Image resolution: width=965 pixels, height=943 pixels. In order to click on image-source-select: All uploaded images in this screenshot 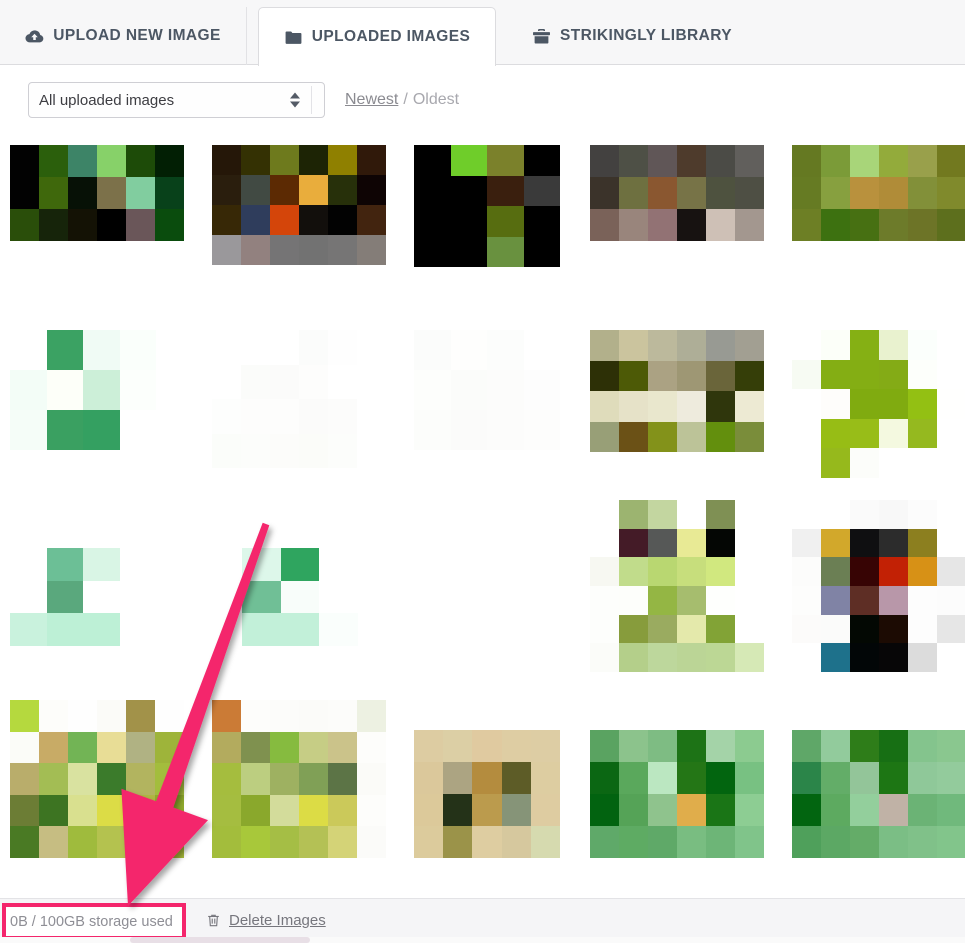, I will do `click(176, 100)`.